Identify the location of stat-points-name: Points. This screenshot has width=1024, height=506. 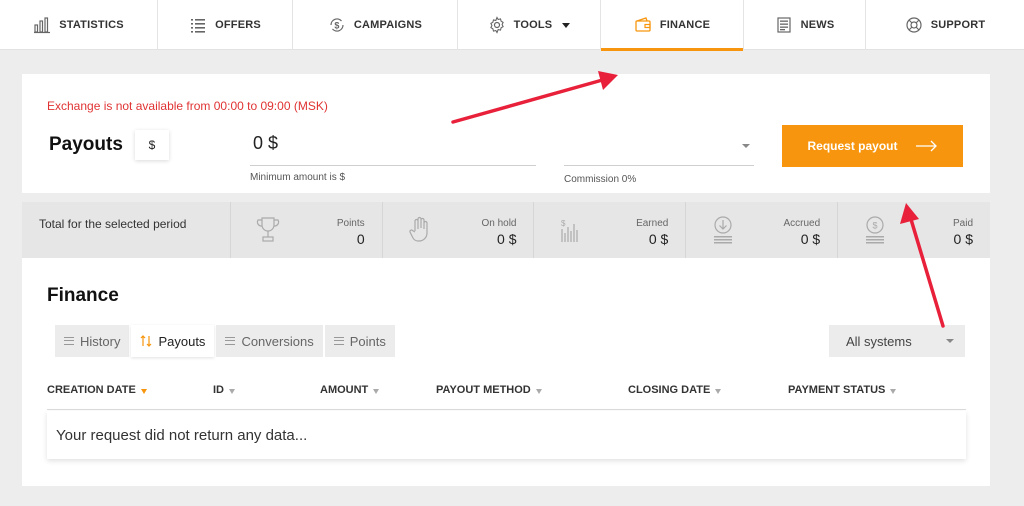
(350, 223).